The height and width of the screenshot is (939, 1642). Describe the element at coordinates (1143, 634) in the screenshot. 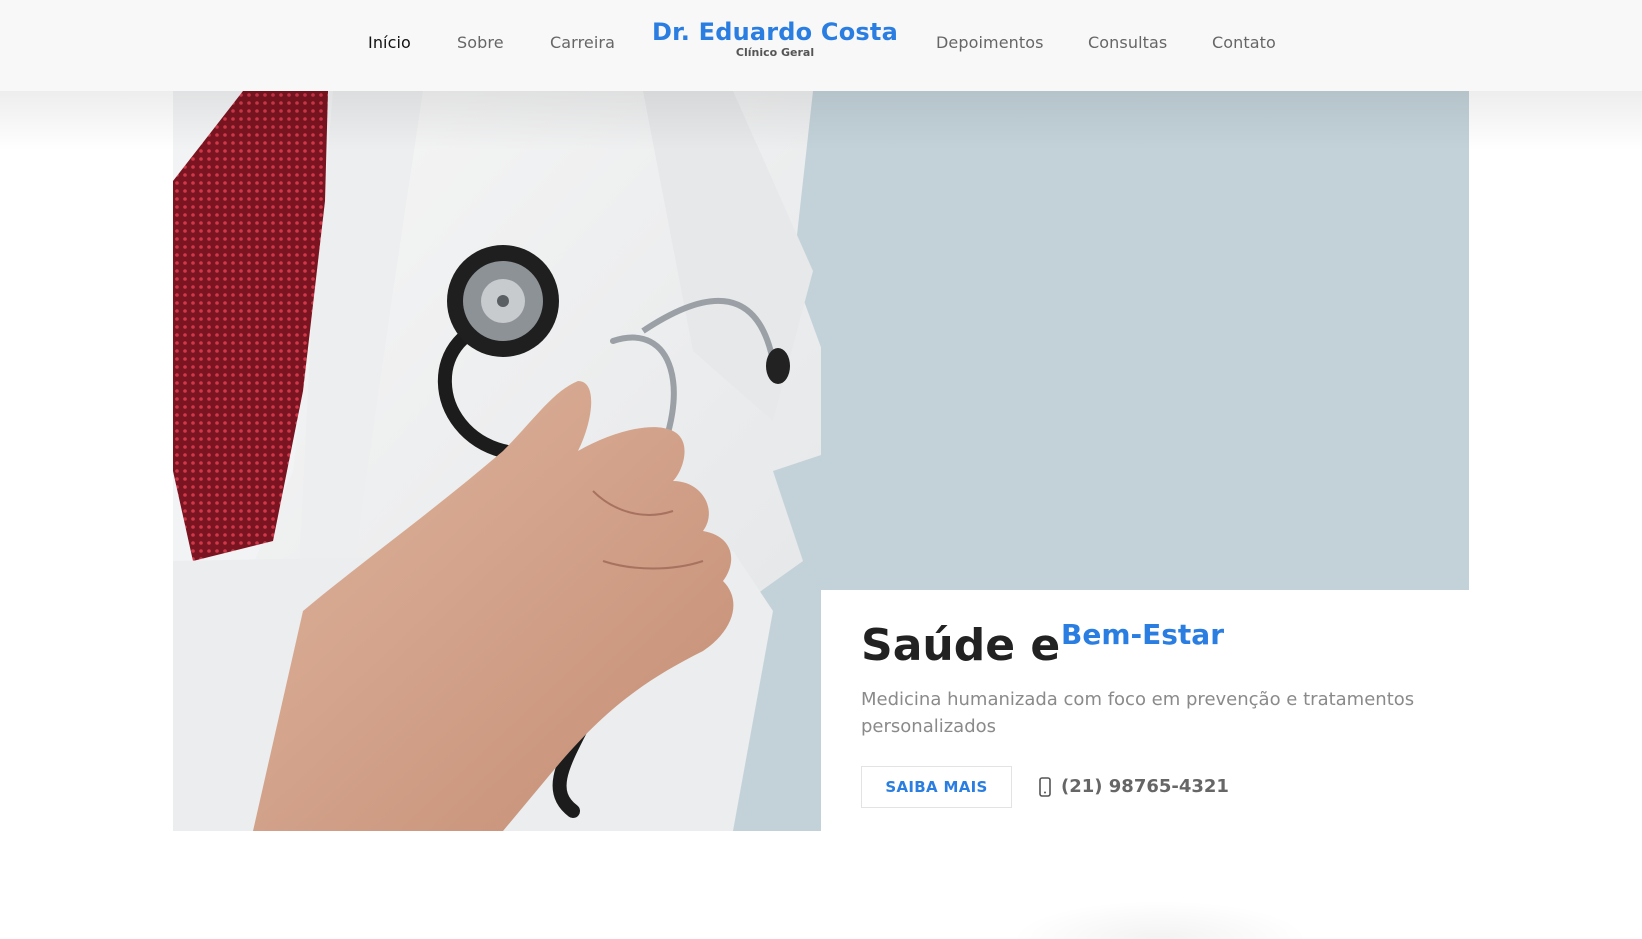

I see `headline-accent: Bem-Estar` at that location.